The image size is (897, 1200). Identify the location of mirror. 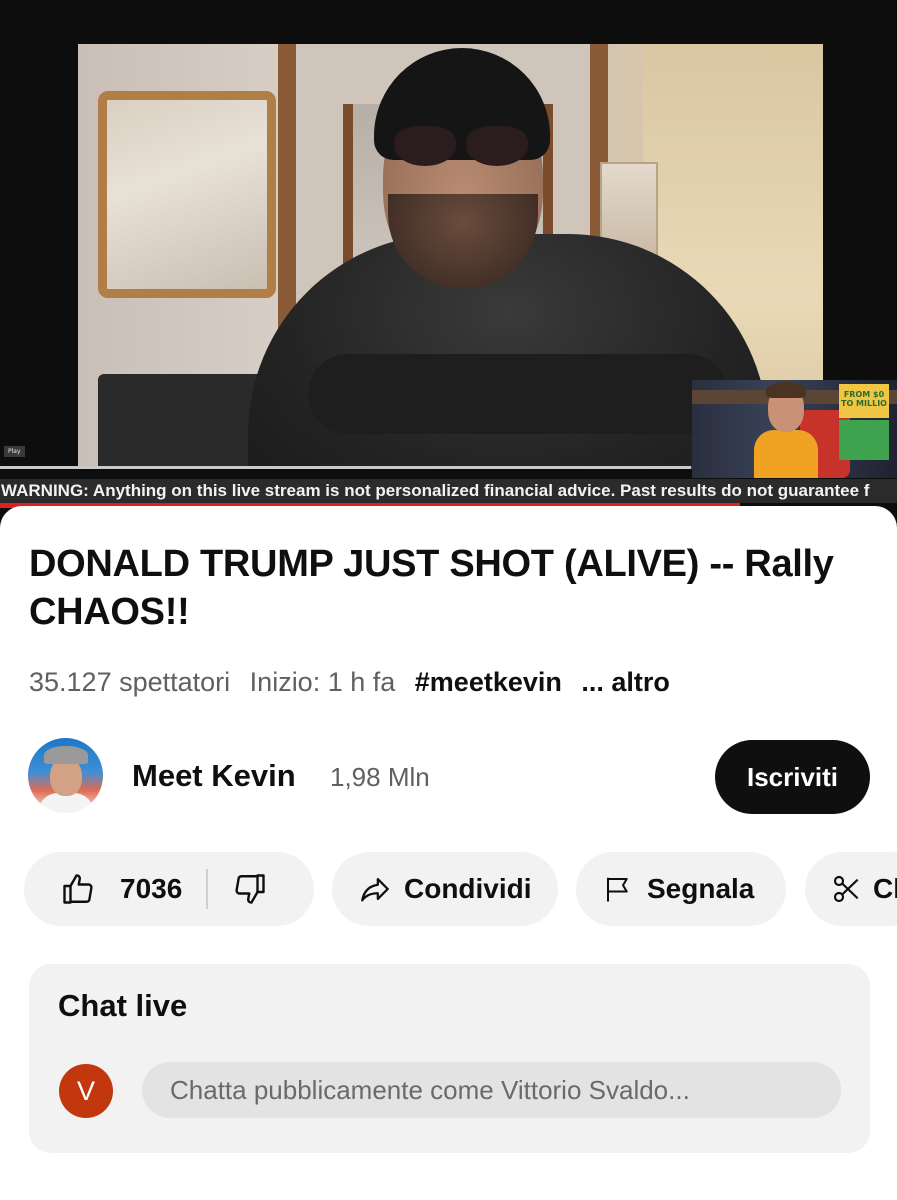
(187, 194).